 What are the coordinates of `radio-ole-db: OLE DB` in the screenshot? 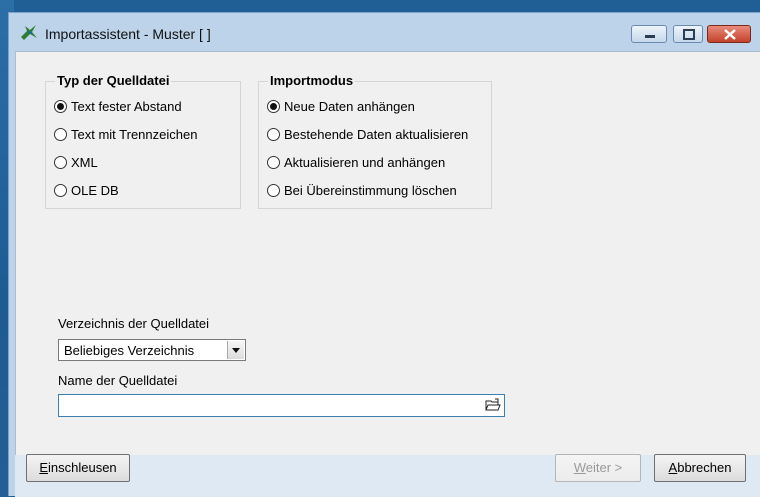 It's located at (86, 190).